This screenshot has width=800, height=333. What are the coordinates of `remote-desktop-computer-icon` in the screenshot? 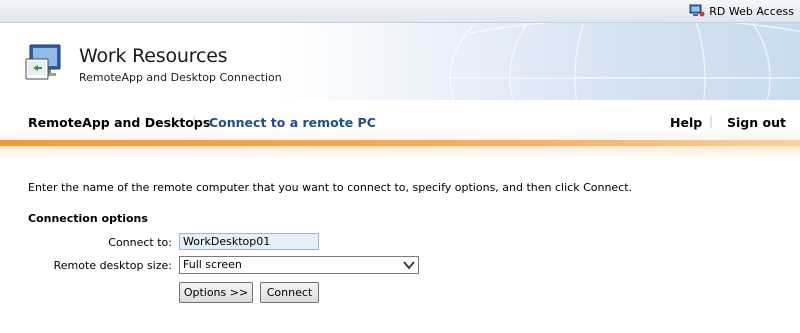 It's located at (43, 62).